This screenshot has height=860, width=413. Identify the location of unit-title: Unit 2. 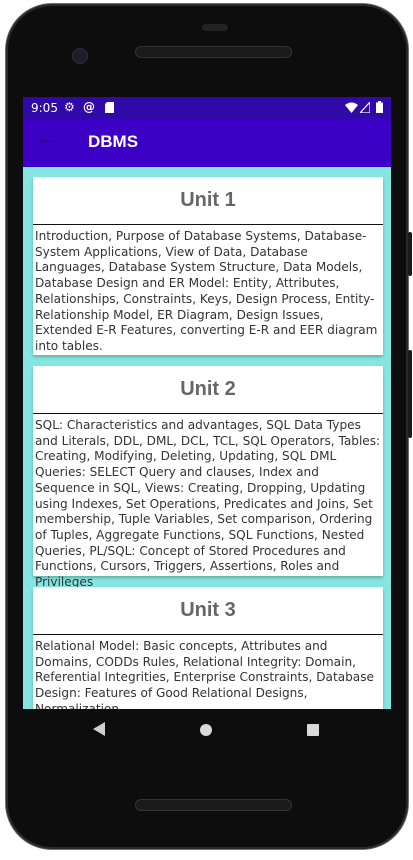
(208, 390).